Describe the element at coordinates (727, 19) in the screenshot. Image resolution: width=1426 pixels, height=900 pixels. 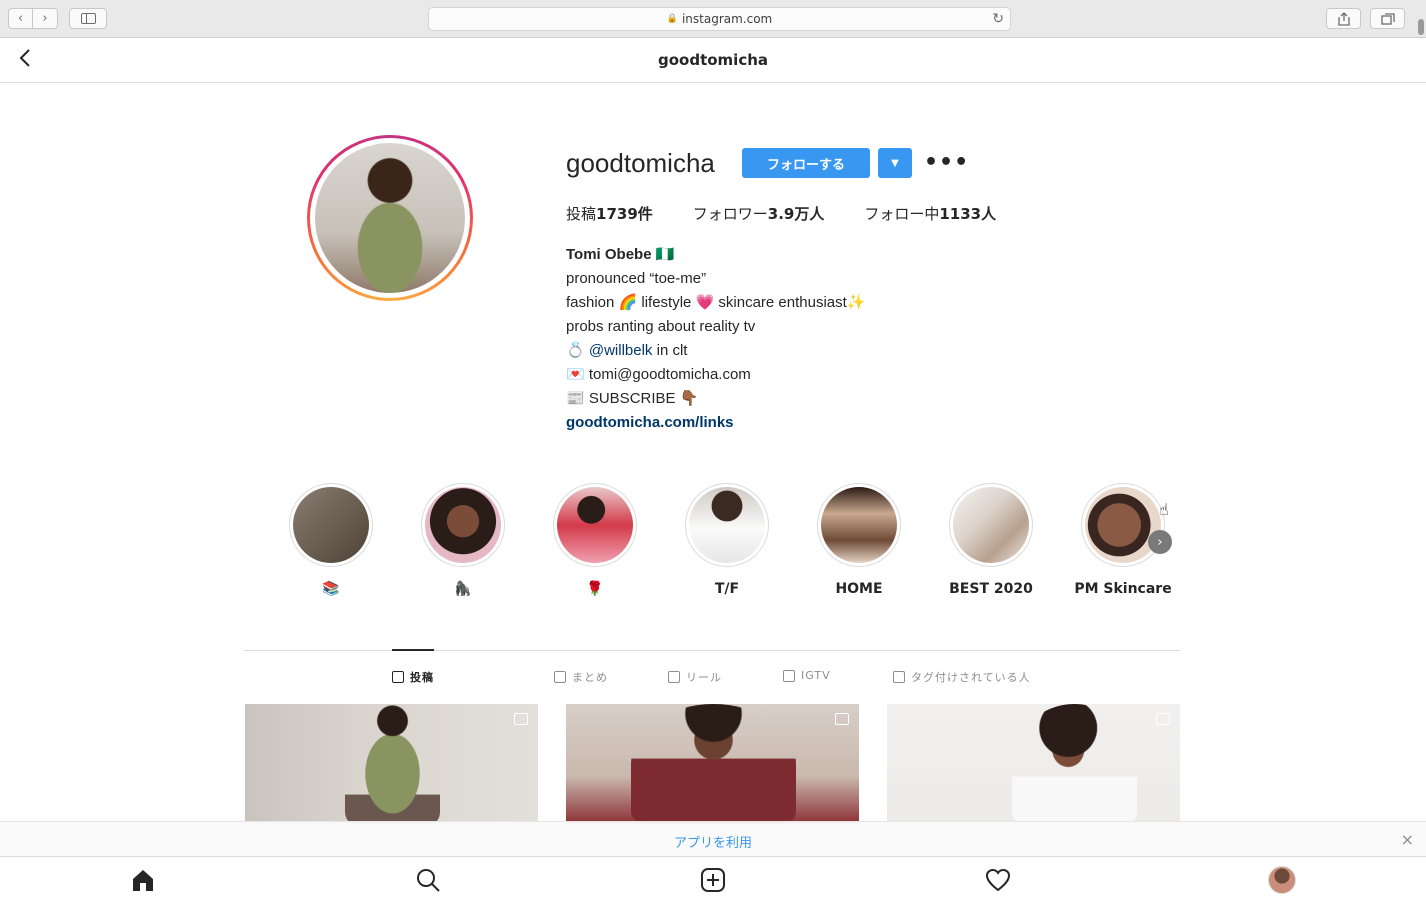
I see `address-text: instagram.com` at that location.